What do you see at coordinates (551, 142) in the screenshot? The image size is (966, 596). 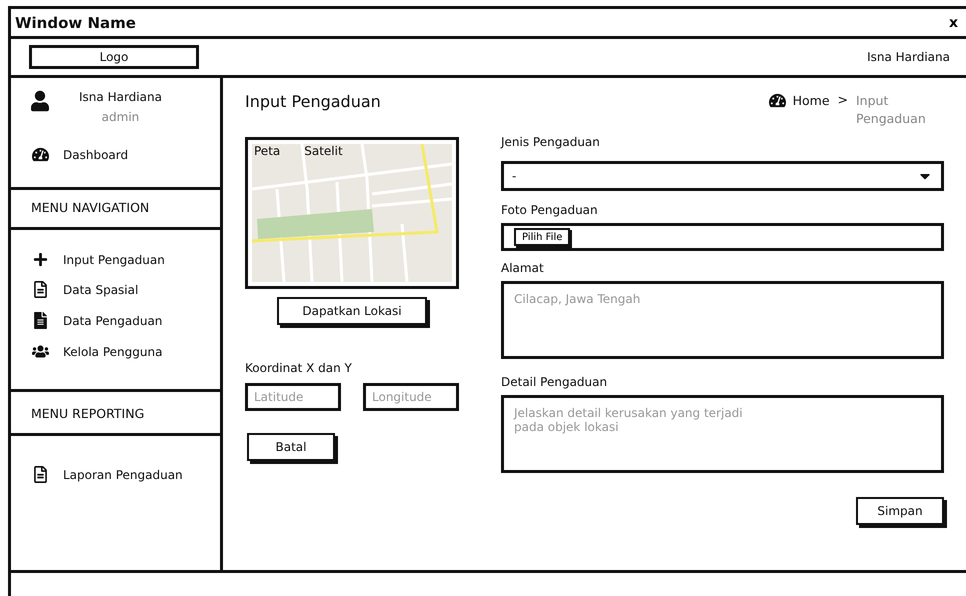 I see `field-label: Jenis Pengaduan` at bounding box center [551, 142].